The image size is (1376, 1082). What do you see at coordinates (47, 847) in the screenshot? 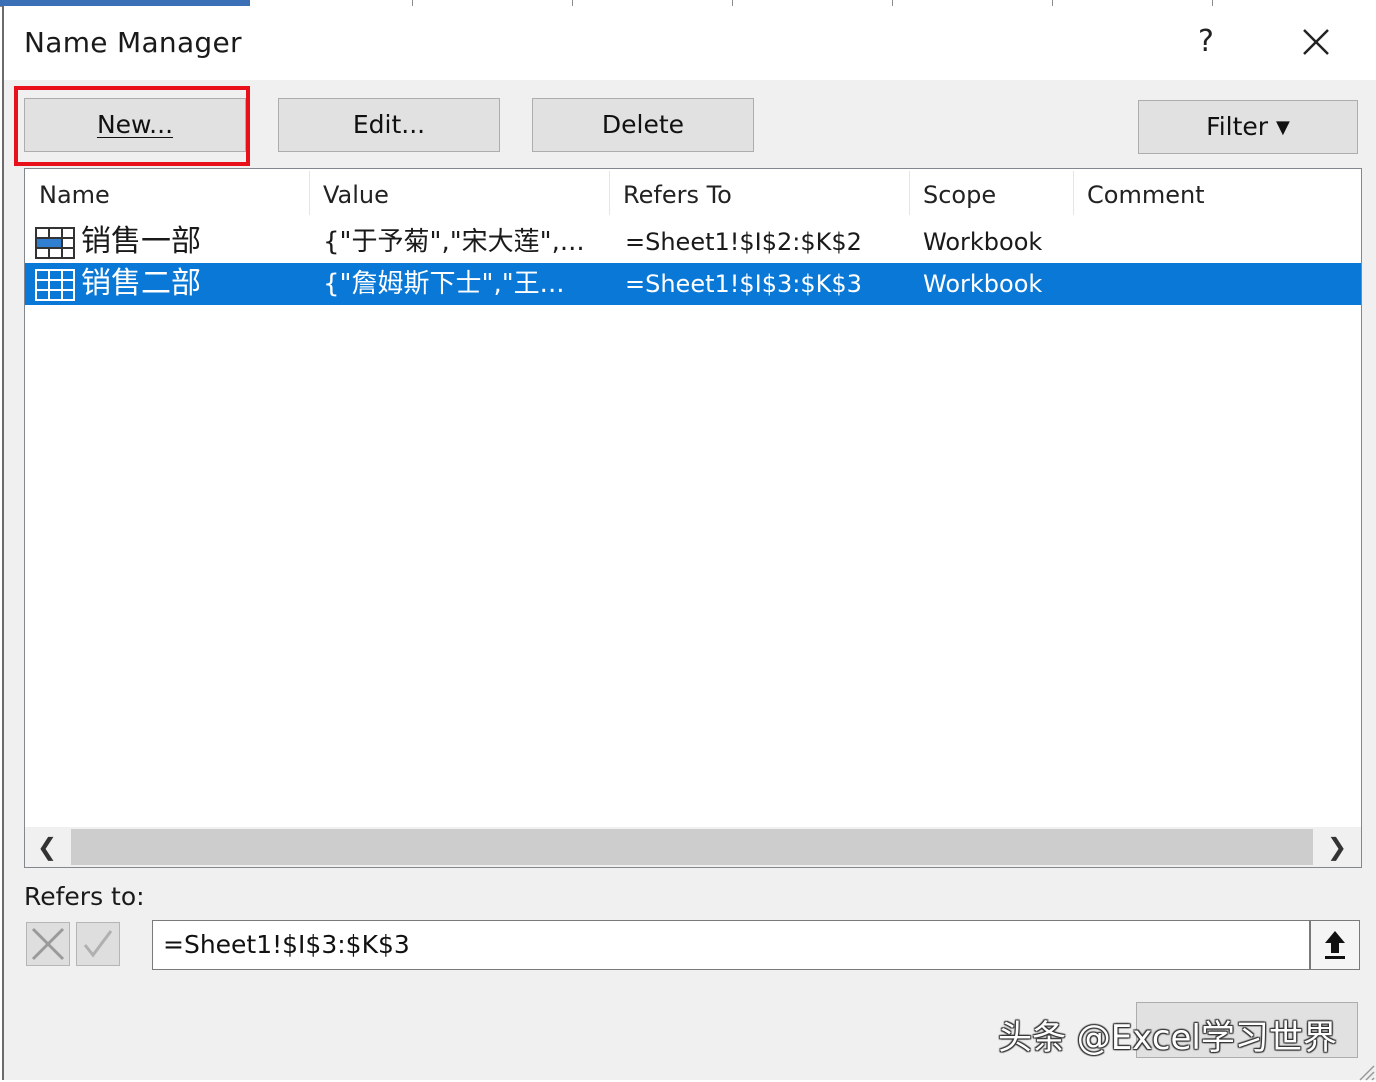
I see `scroll-left-icon: ❮` at bounding box center [47, 847].